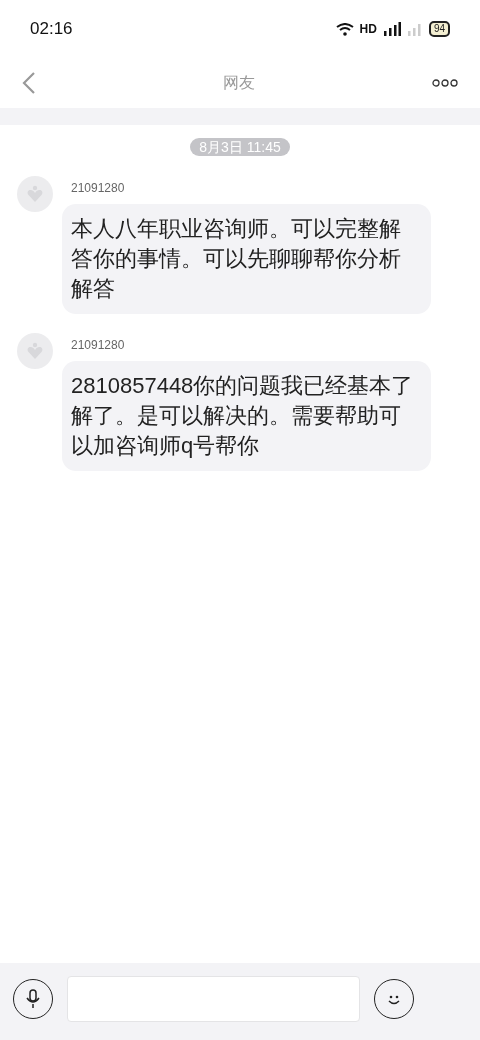  Describe the element at coordinates (29, 83) in the screenshot. I see `back-icon` at that location.